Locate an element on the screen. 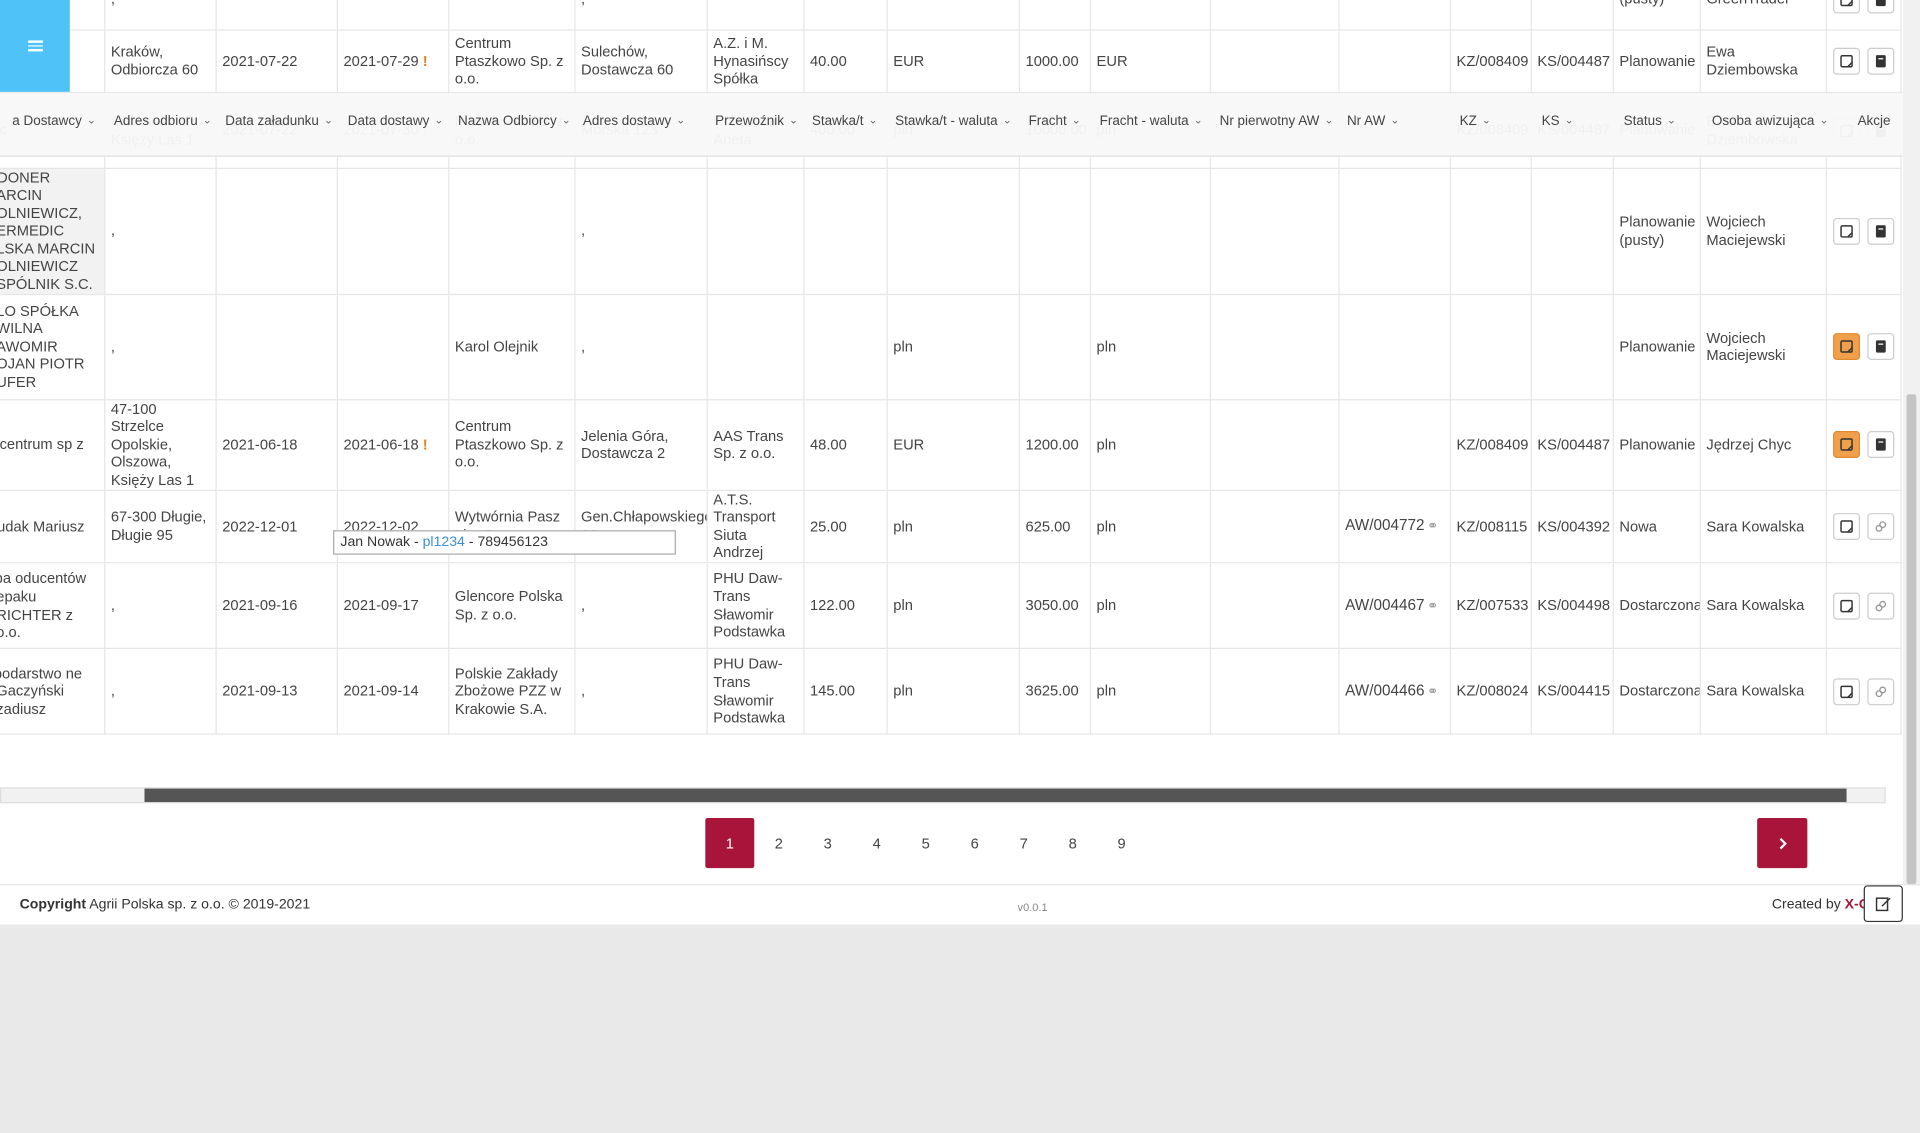  vertical-scrollbar-thumb is located at coordinates (1911, 639).